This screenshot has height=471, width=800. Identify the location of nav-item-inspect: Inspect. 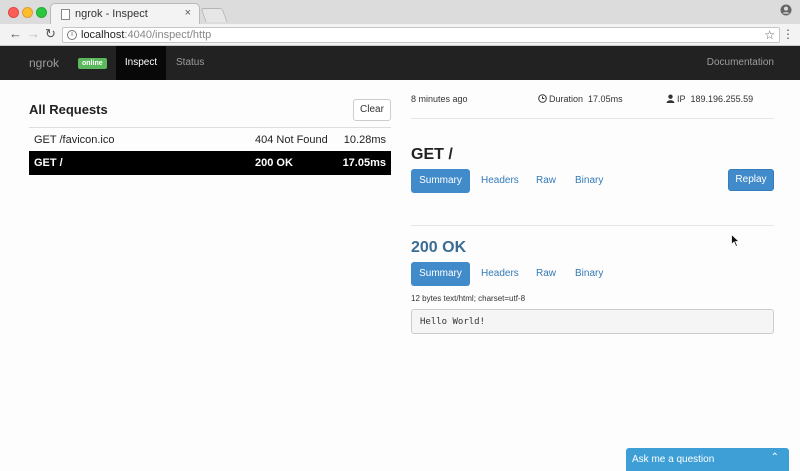
(141, 63).